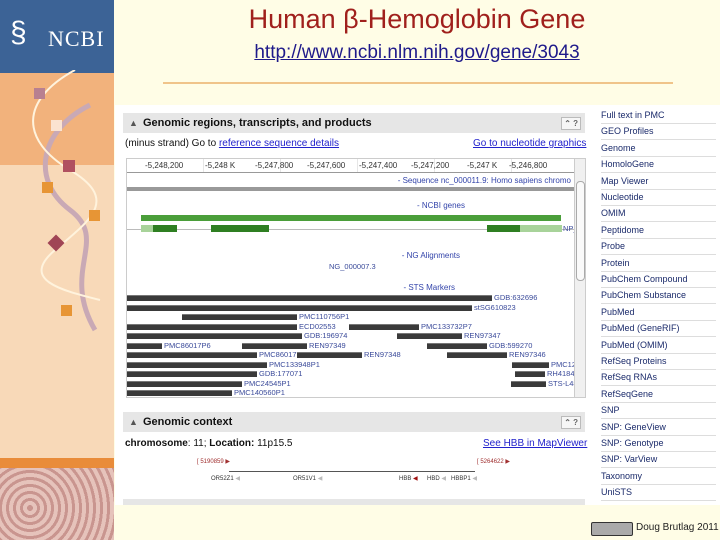 Image resolution: width=720 pixels, height=540 pixels. What do you see at coordinates (640, 328) in the screenshot?
I see `sidebar-link: PubMed (GeneRIF)` at bounding box center [640, 328].